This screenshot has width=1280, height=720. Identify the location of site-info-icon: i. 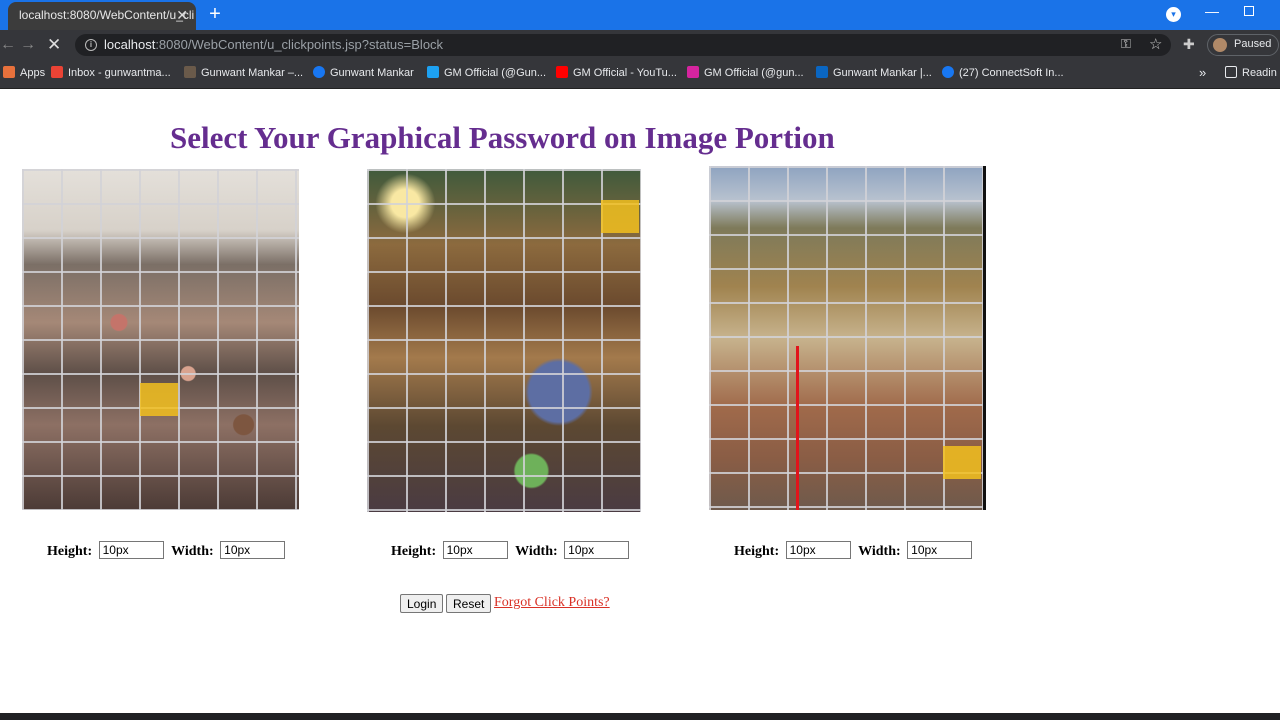
(91, 45).